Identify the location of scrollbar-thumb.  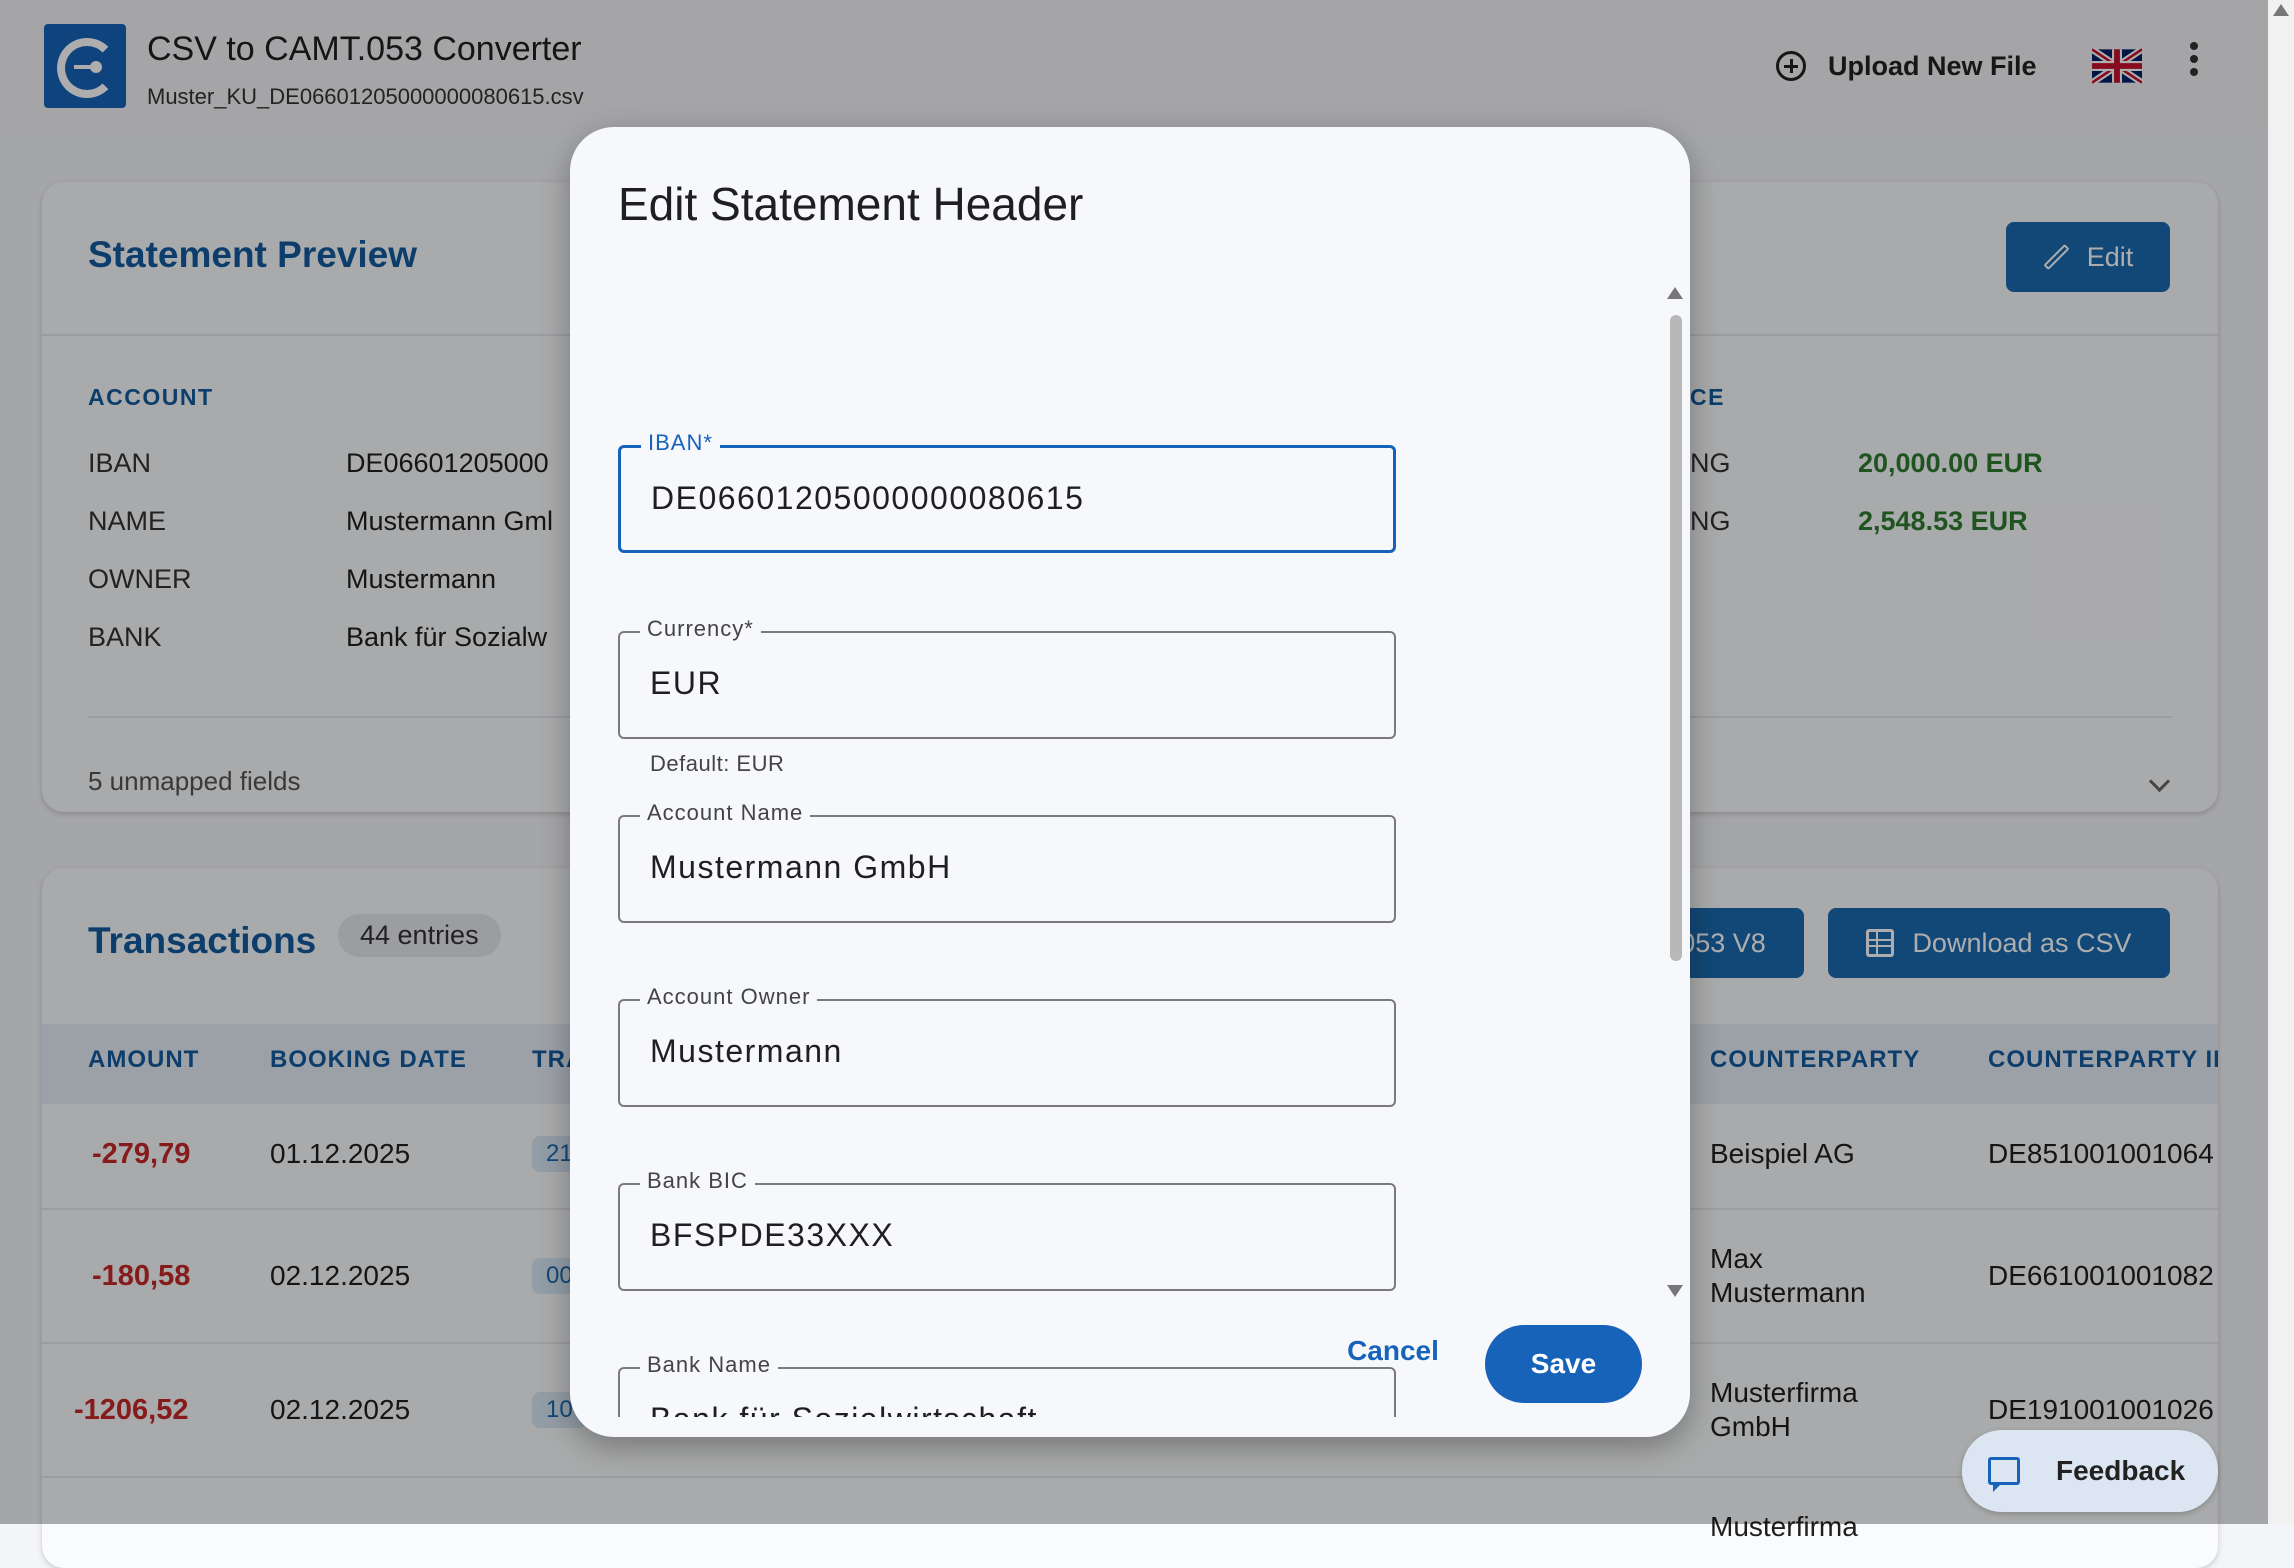
(1676, 638).